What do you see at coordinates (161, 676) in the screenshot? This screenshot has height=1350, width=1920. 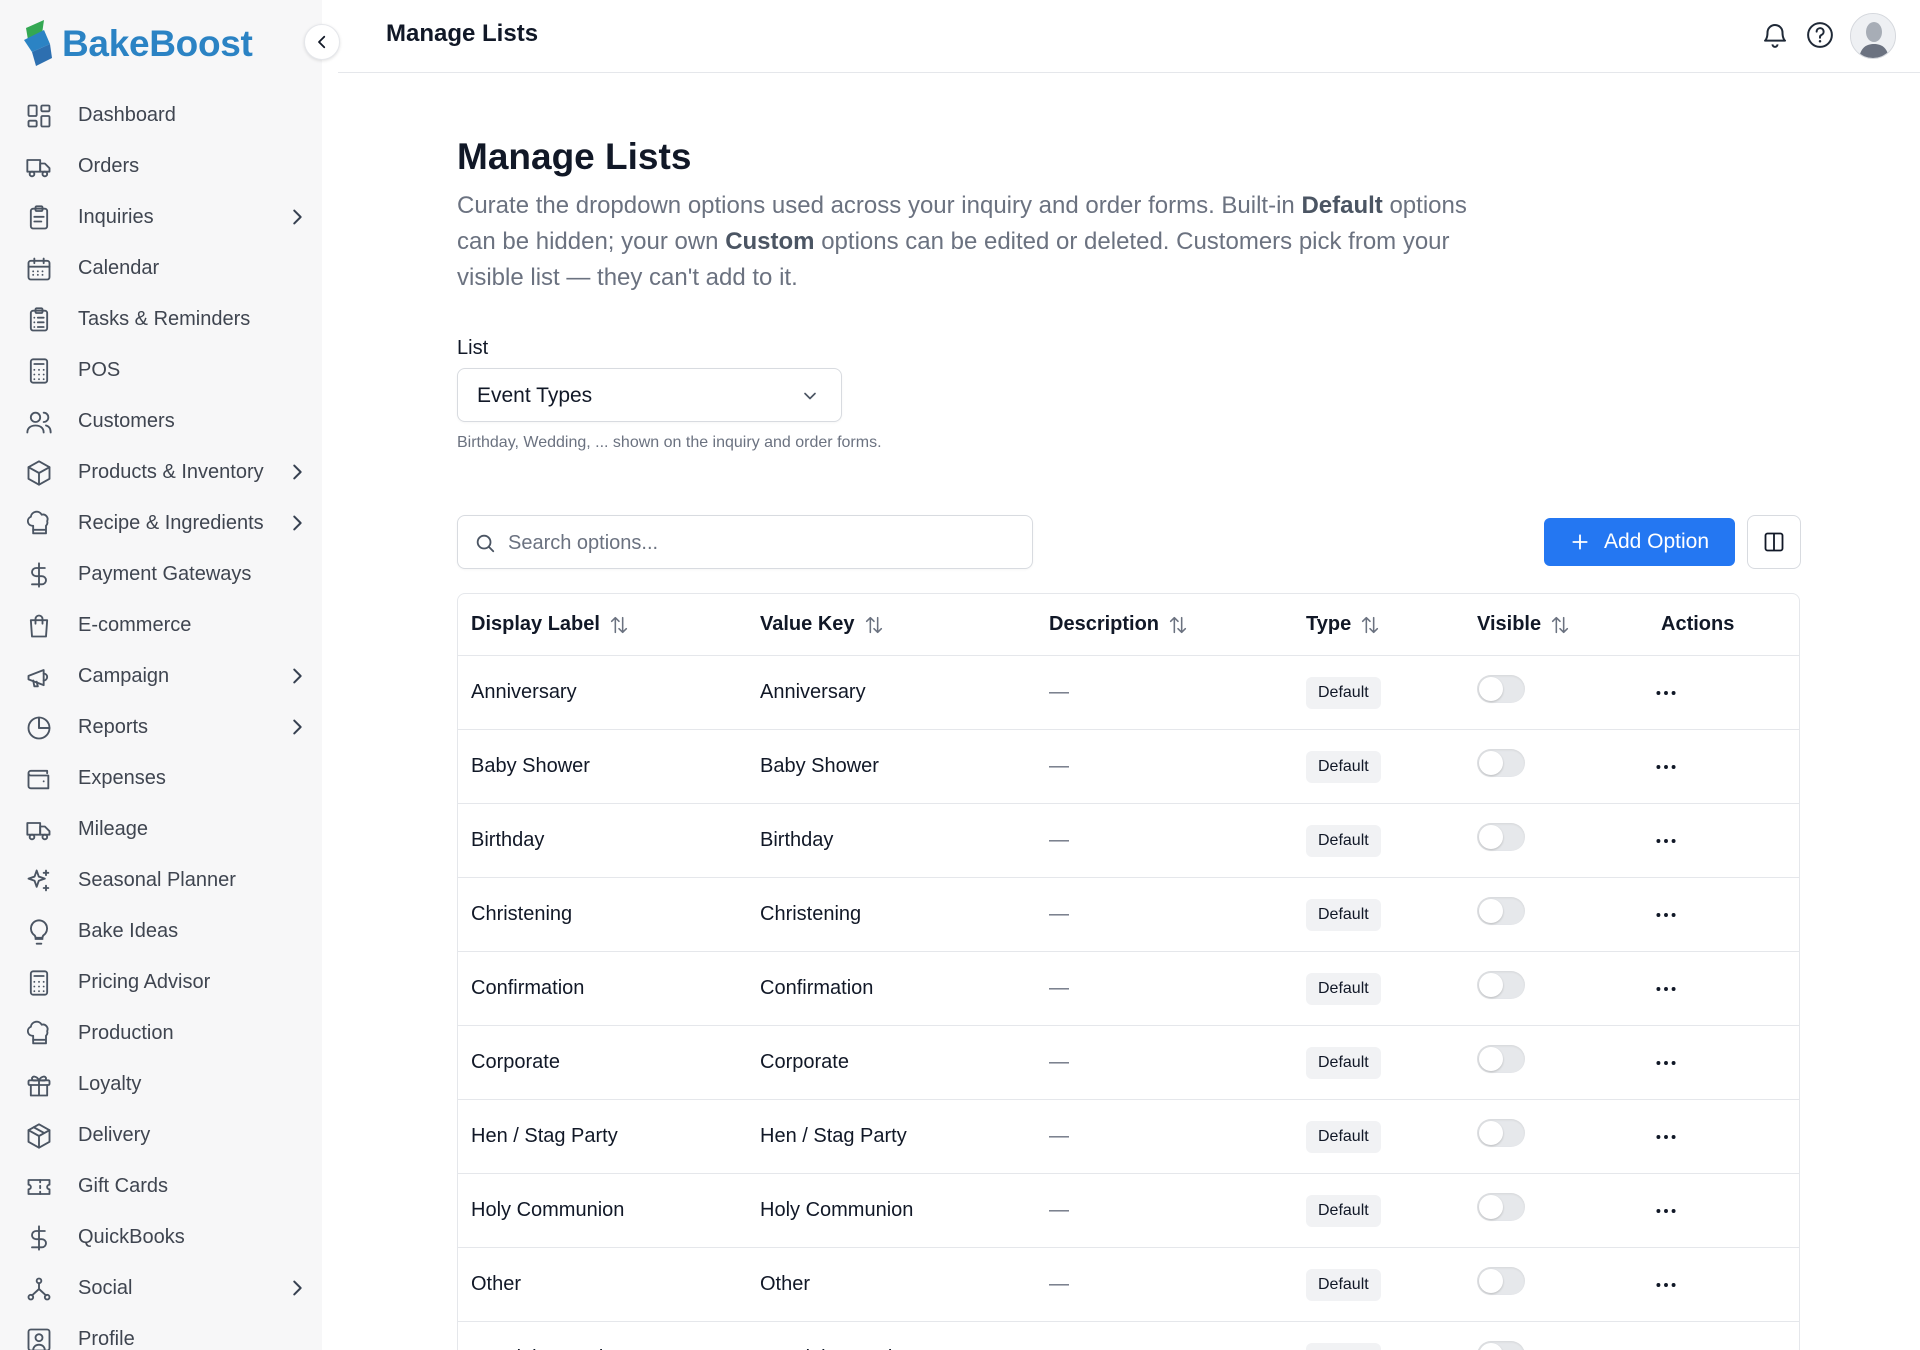 I see `sidebar-item-campaign: Campaign` at bounding box center [161, 676].